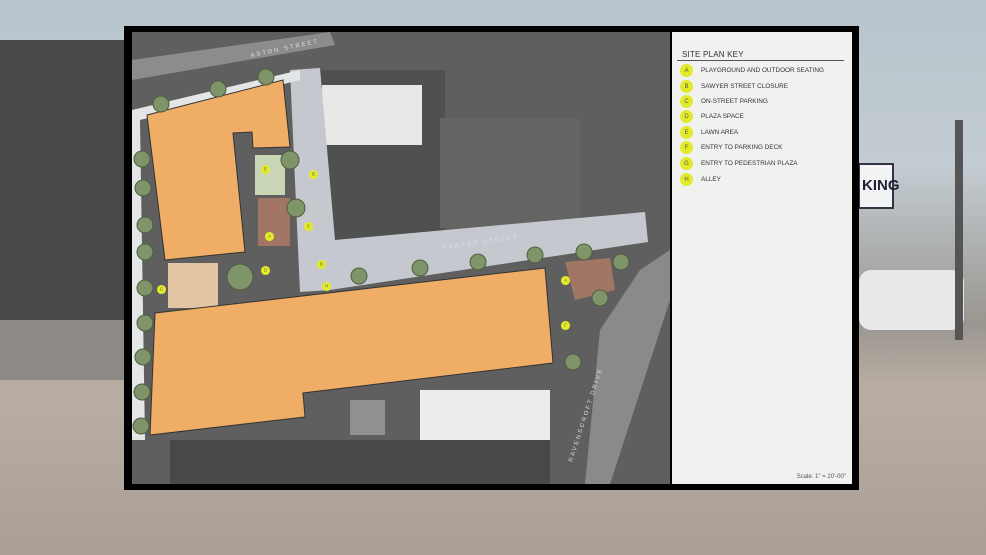  What do you see at coordinates (193, 285) in the screenshot?
I see `plaza-seating` at bounding box center [193, 285].